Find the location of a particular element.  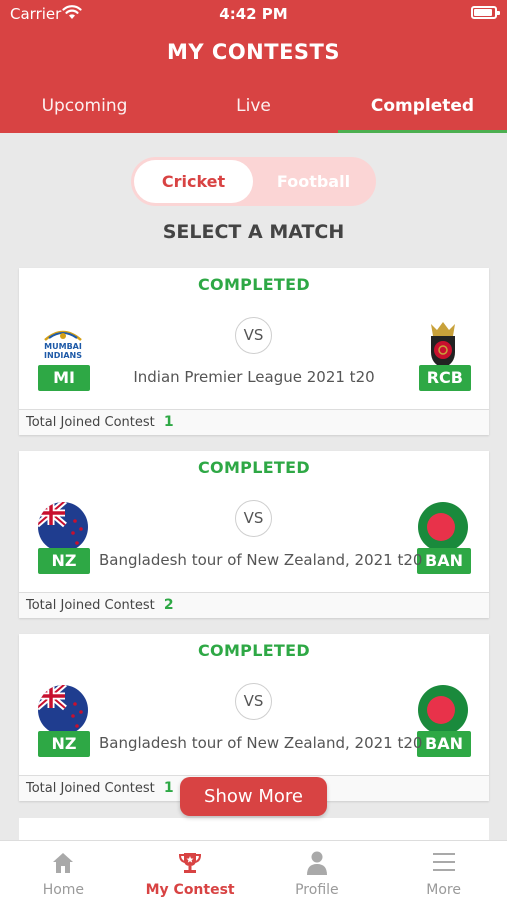

nav-my-contest-label: My Contest is located at coordinates (190, 890).